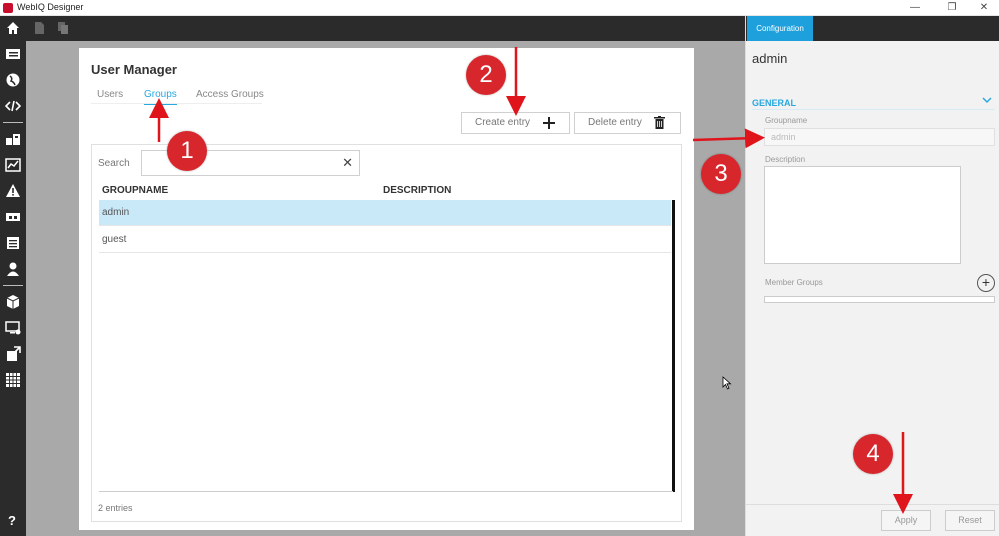 The width and height of the screenshot is (999, 536). What do you see at coordinates (774, 103) in the screenshot?
I see `section-general: GENERAL` at bounding box center [774, 103].